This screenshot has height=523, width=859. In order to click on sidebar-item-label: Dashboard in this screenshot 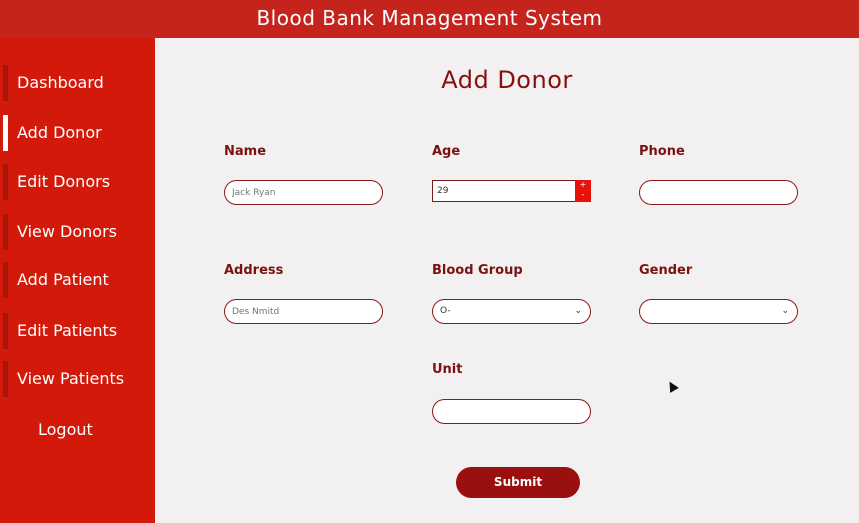, I will do `click(60, 82)`.